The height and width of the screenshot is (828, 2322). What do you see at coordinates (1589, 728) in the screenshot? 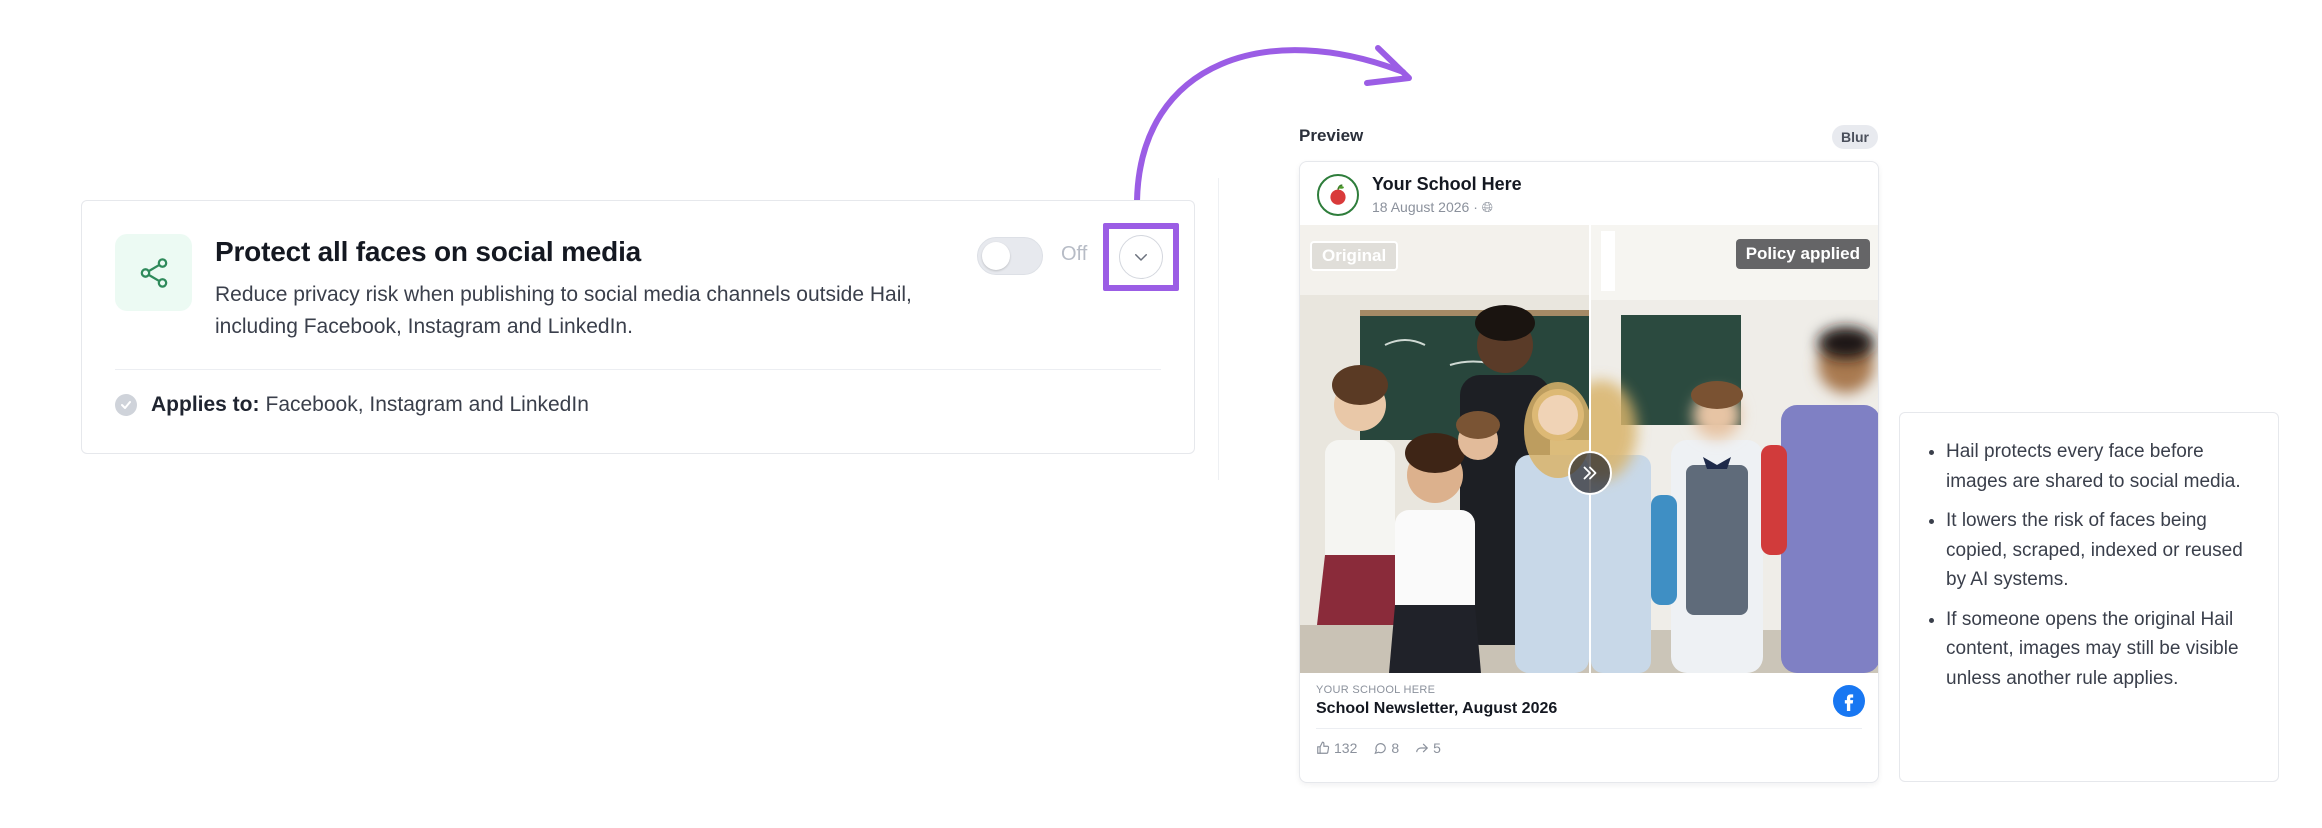
I see `post-divider` at bounding box center [1589, 728].